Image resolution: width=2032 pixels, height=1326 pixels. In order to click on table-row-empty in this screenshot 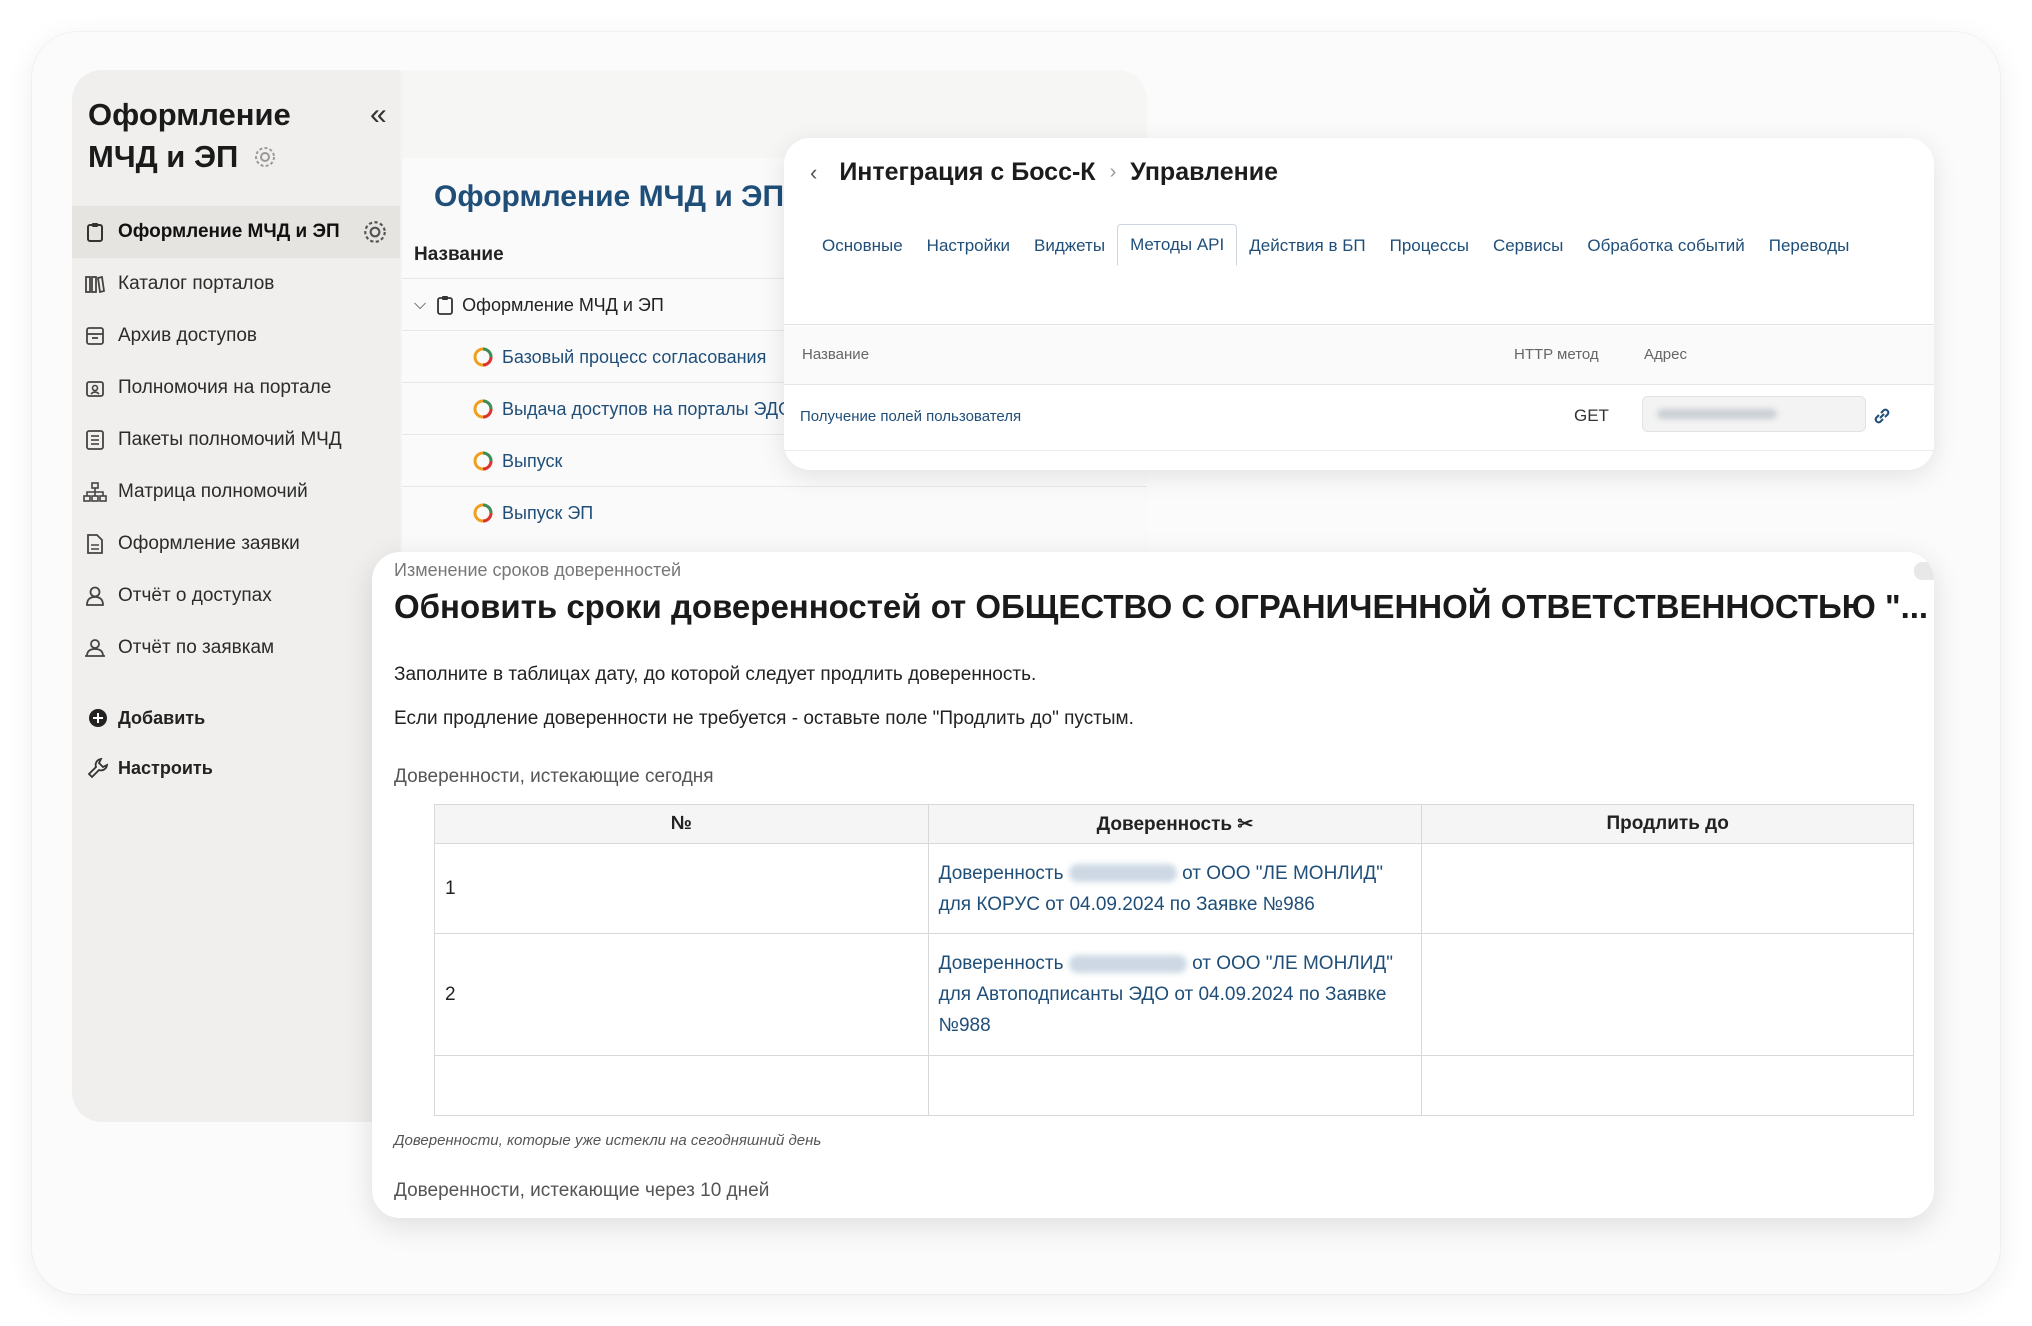, I will do `click(1174, 1085)`.